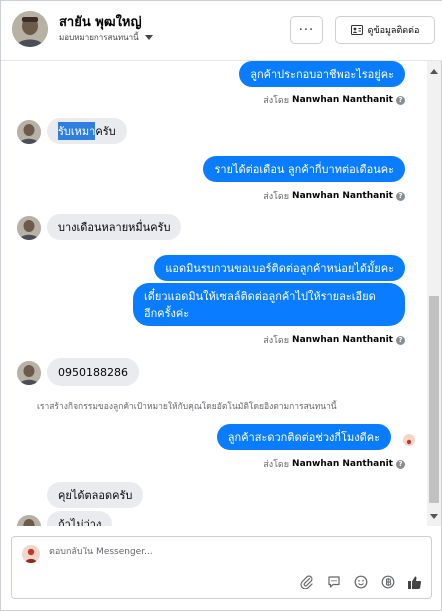 The image size is (442, 611). What do you see at coordinates (434, 293) in the screenshot?
I see `message-scrollbar` at bounding box center [434, 293].